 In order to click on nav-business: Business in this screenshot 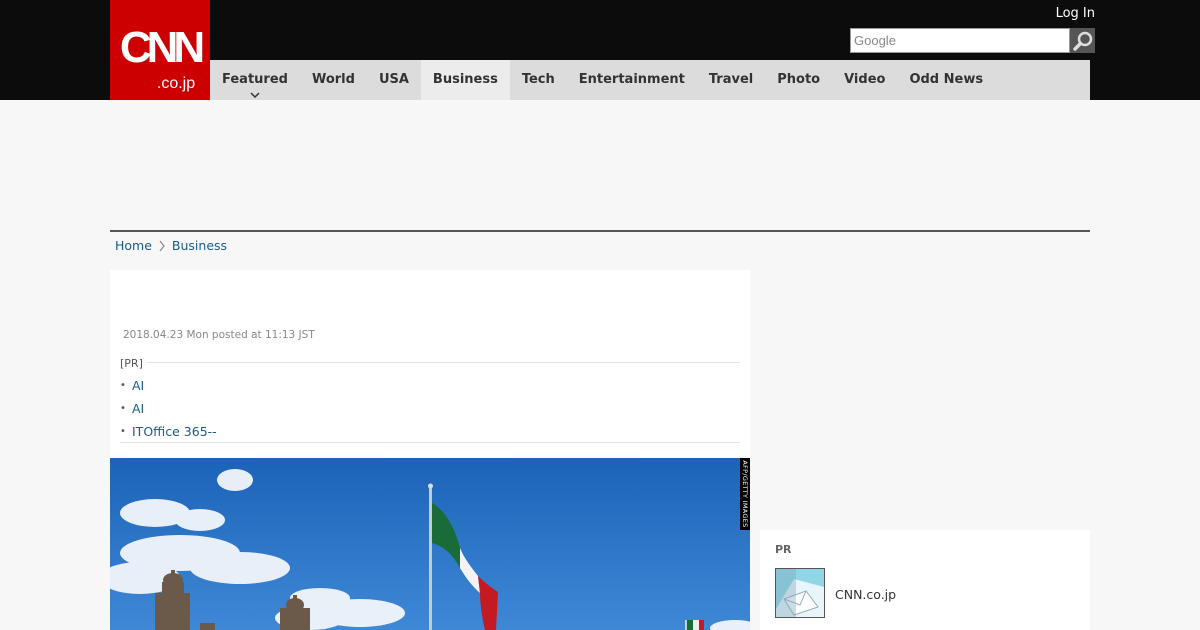, I will do `click(465, 80)`.